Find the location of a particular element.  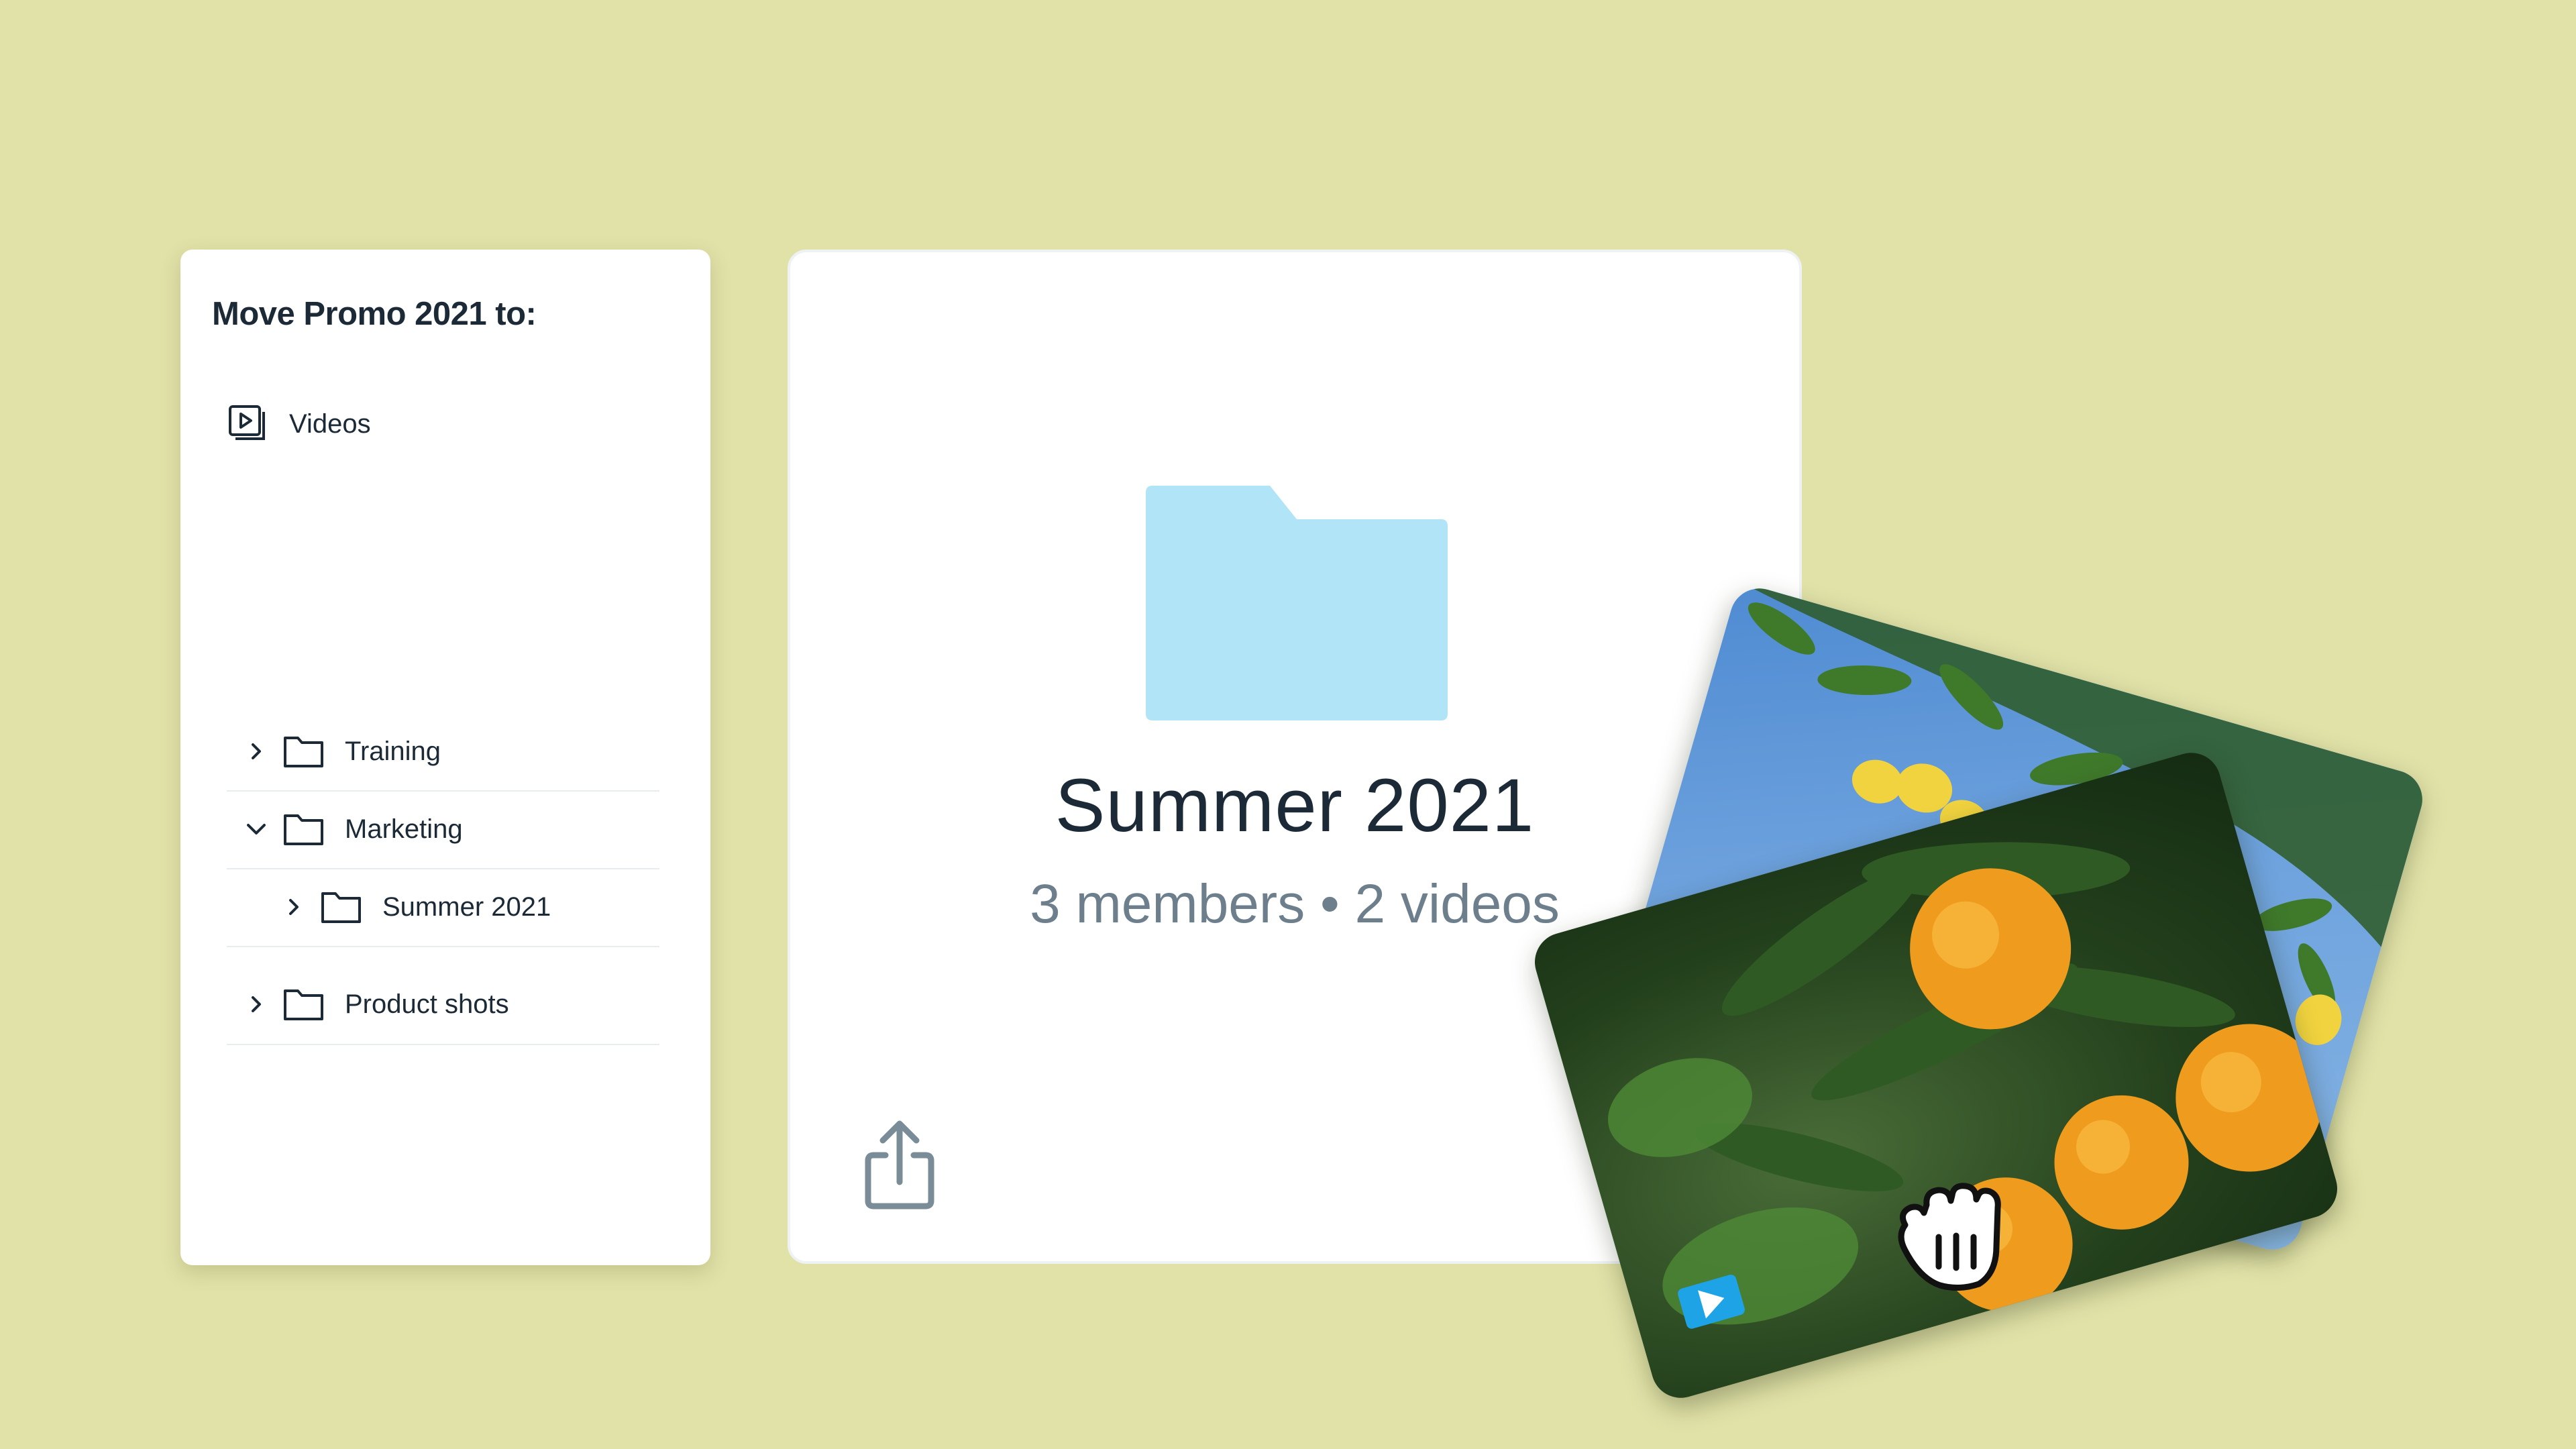

move-dialog-title: Move Promo 2021 to: is located at coordinates (374, 314).